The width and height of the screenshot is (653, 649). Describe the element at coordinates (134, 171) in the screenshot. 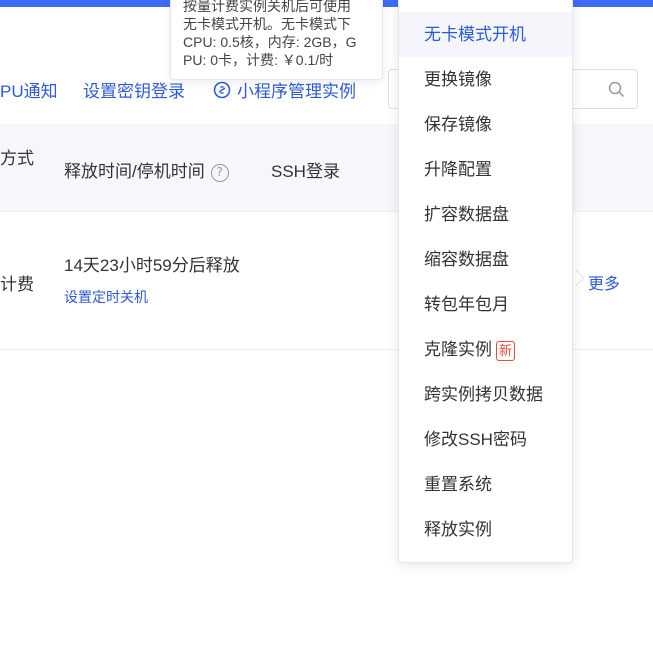

I see `header-release-time-label: 释放时间/停机时间` at that location.